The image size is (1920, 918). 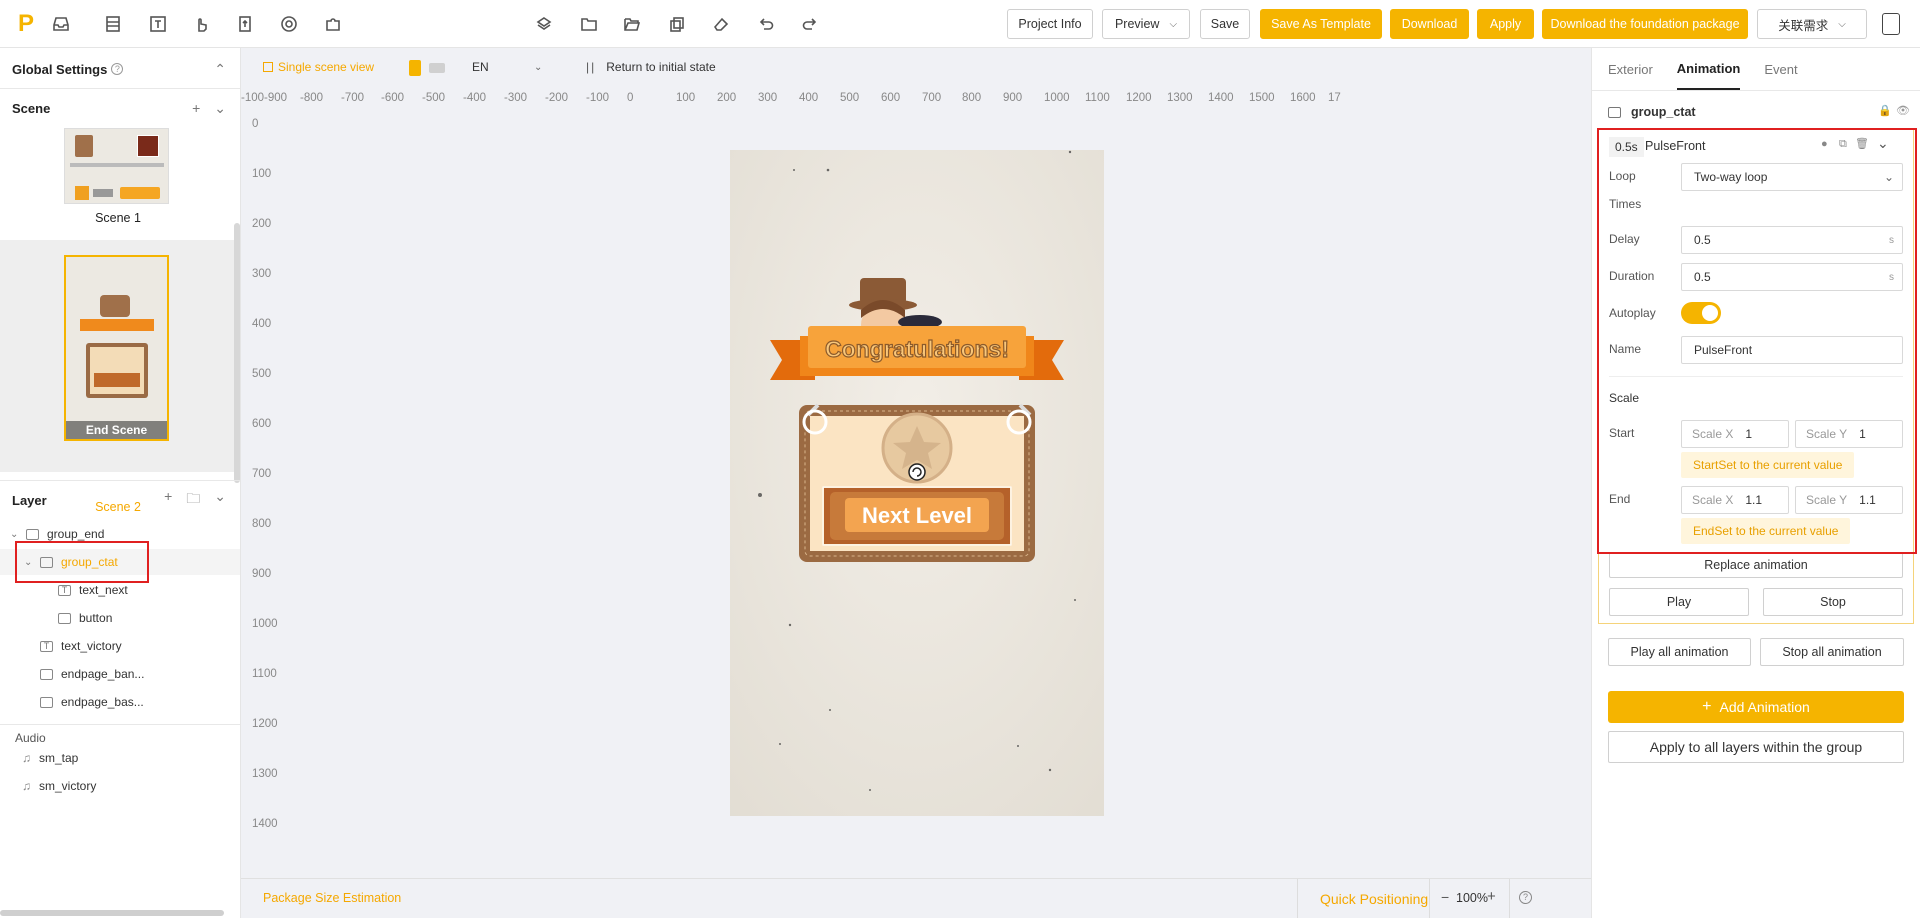 I want to click on scene-canvas-preview: Congratulations! Next Level, so click(x=917, y=483).